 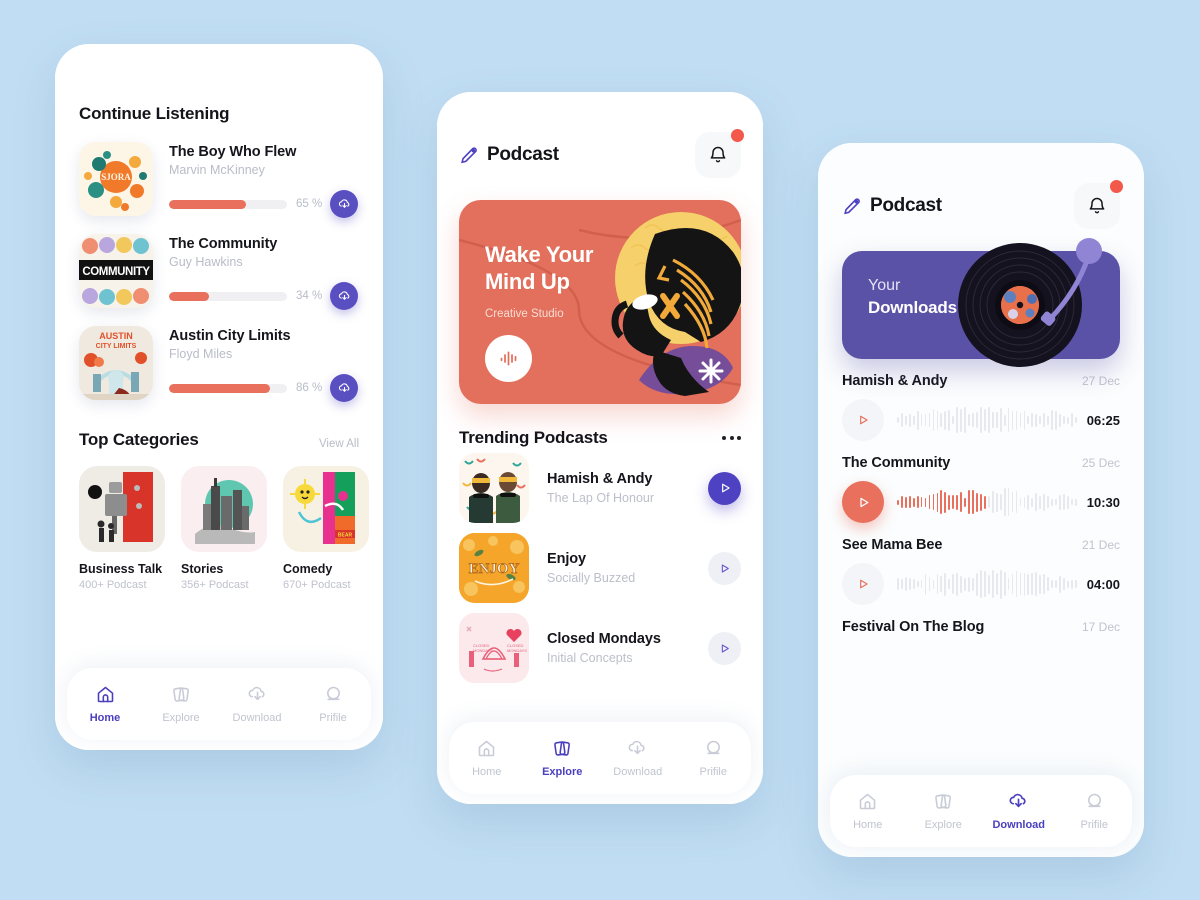 What do you see at coordinates (256, 180) in the screenshot?
I see `list-item-info: The Boy Who Flew Marvin McKinney 65 %` at bounding box center [256, 180].